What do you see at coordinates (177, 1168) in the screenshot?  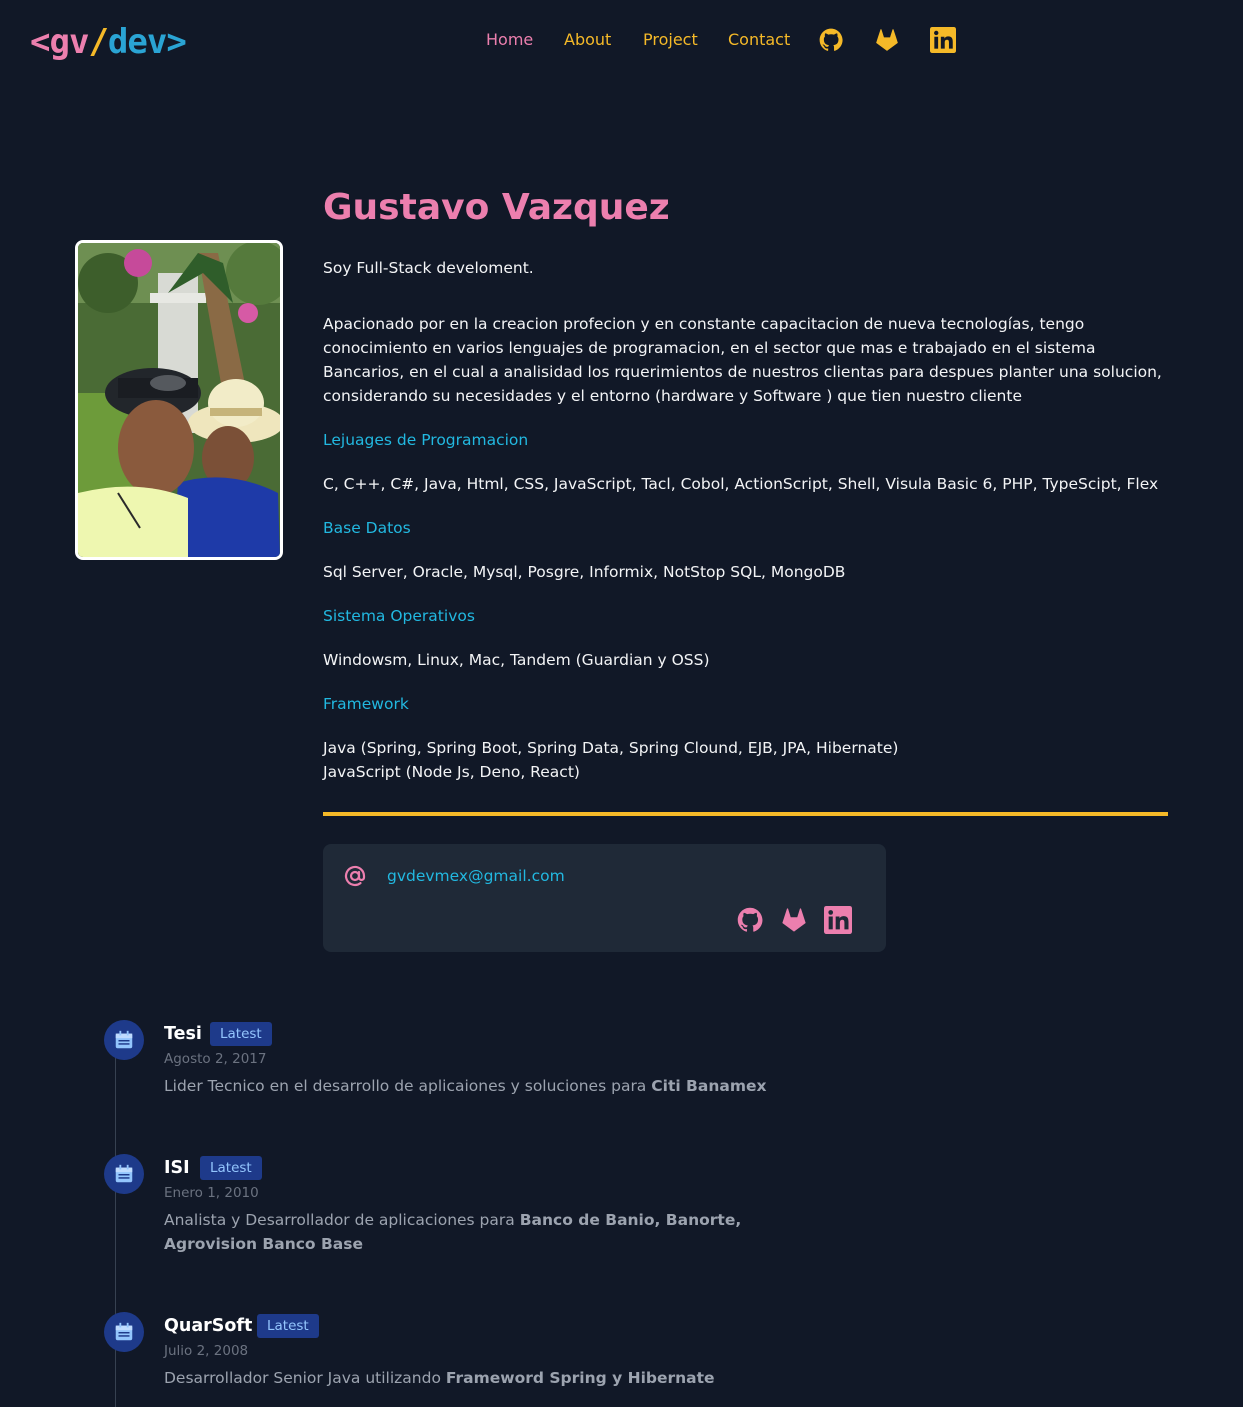 I see `timeline-title: ISI` at bounding box center [177, 1168].